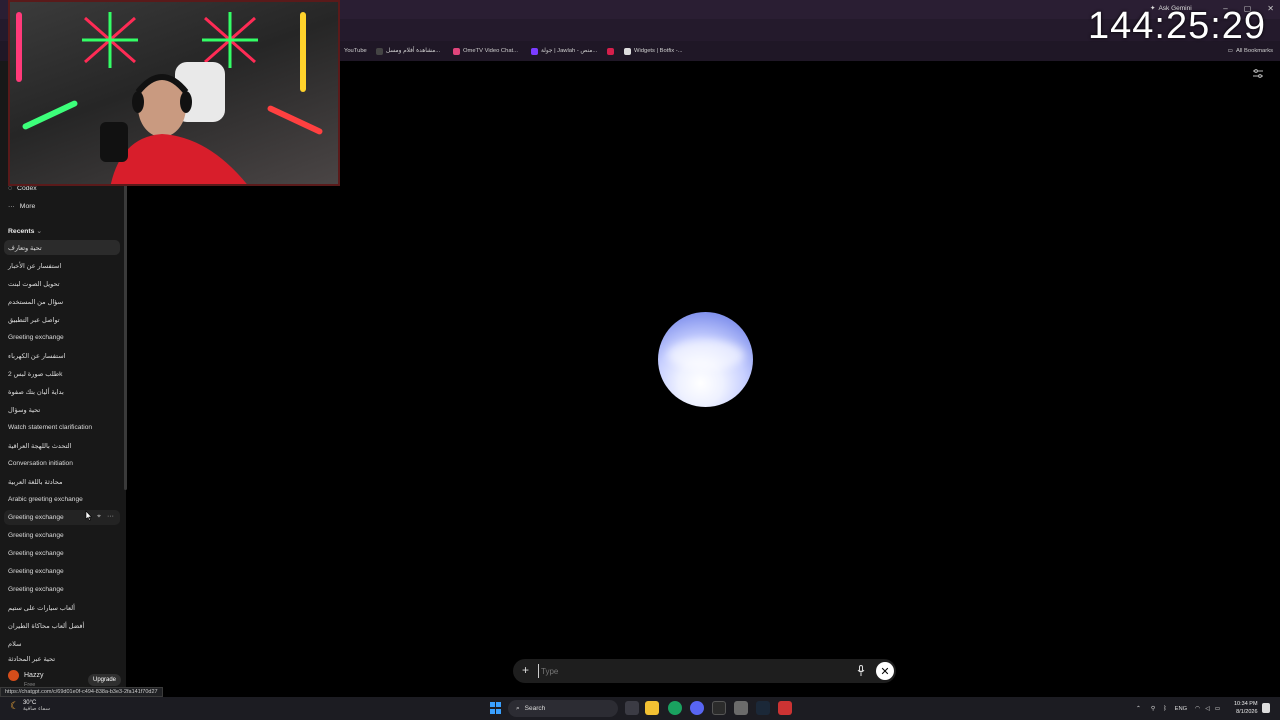 The image size is (1280, 720). I want to click on recent-chat-item: استفسار عن الكهرباء, so click(62, 355).